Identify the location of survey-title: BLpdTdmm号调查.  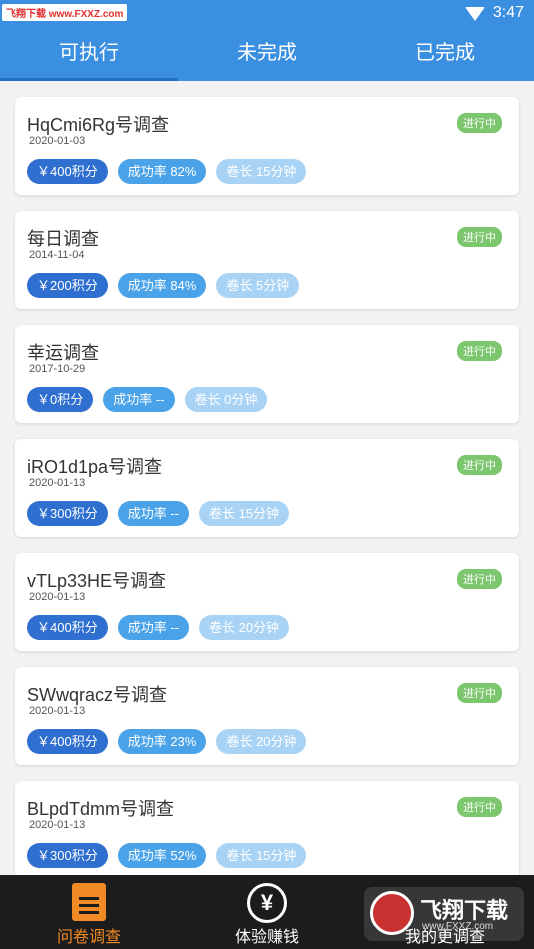
(101, 809).